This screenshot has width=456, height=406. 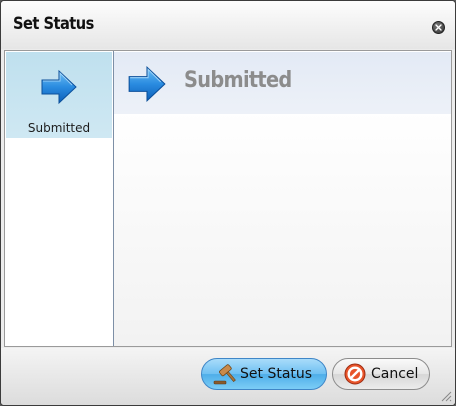 I want to click on status-heading: Submitted, so click(x=238, y=80).